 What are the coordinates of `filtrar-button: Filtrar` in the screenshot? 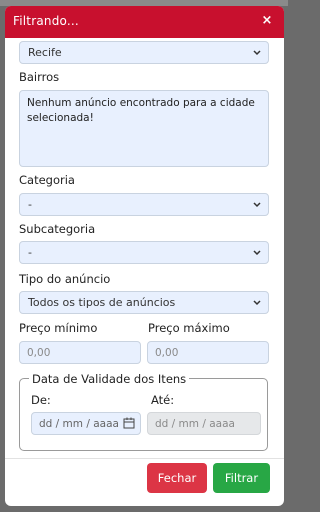 It's located at (241, 478).